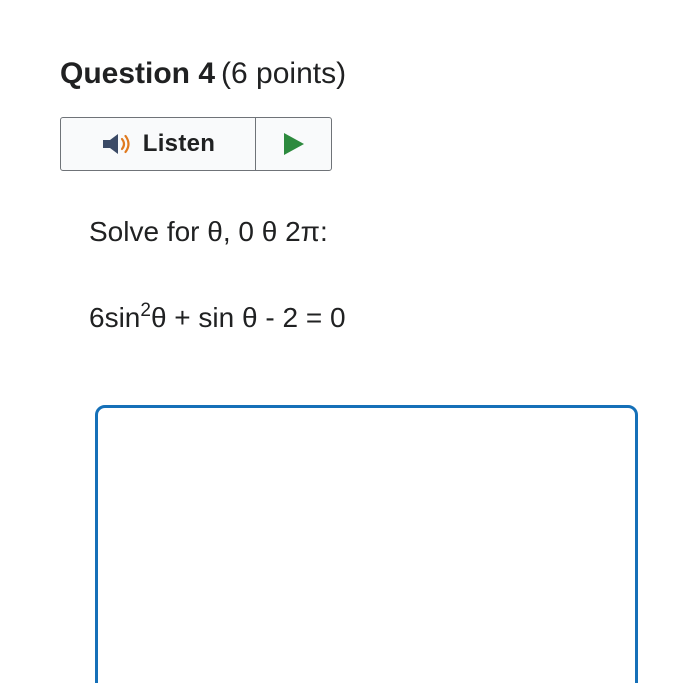 Image resolution: width=700 pixels, height=683 pixels. What do you see at coordinates (248, 317) in the screenshot?
I see `equation-rest: θ + sin θ - 2 = 0` at bounding box center [248, 317].